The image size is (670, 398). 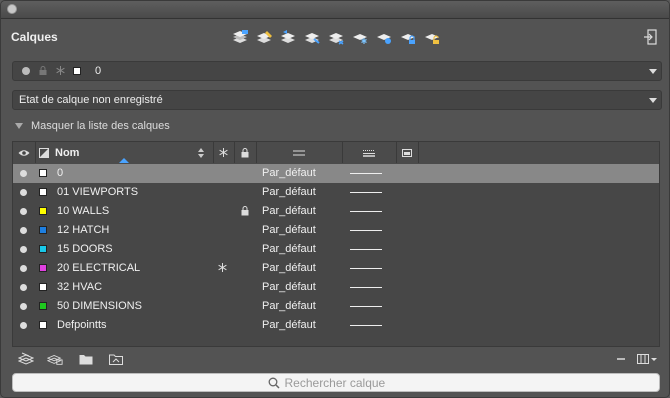 I want to click on layer-name: 12 HATCH, so click(x=83, y=230).